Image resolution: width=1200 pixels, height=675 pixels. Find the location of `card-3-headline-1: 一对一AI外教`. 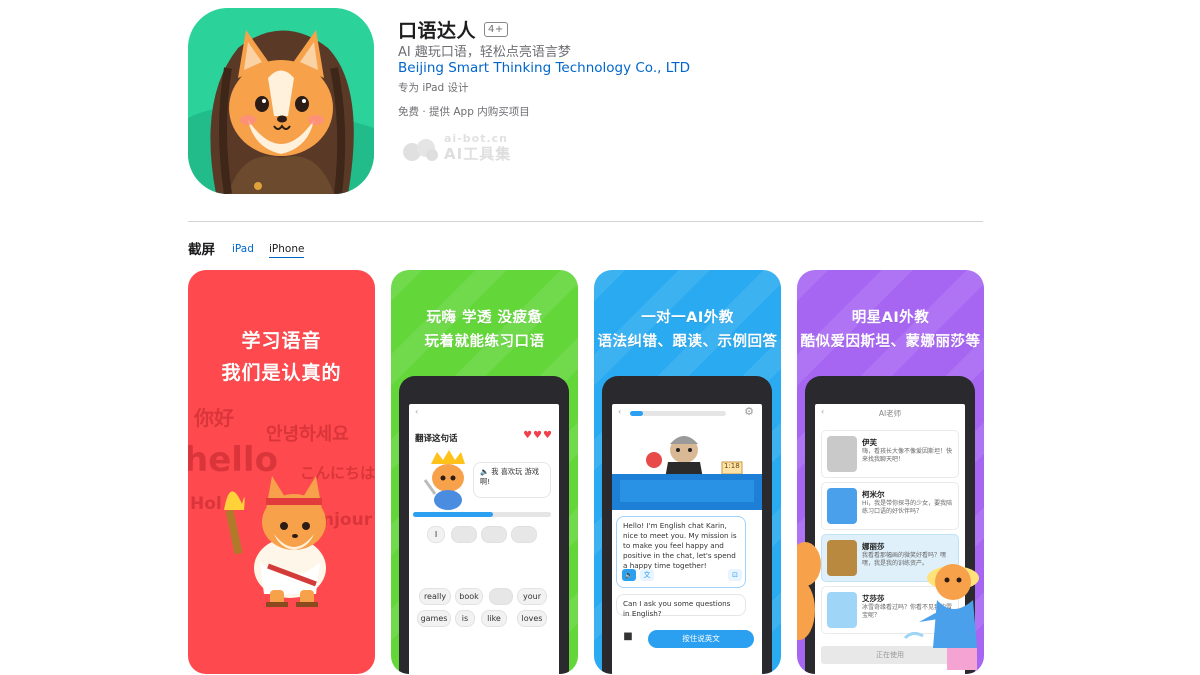

card-3-headline-1: 一对一AI外教 is located at coordinates (687, 318).